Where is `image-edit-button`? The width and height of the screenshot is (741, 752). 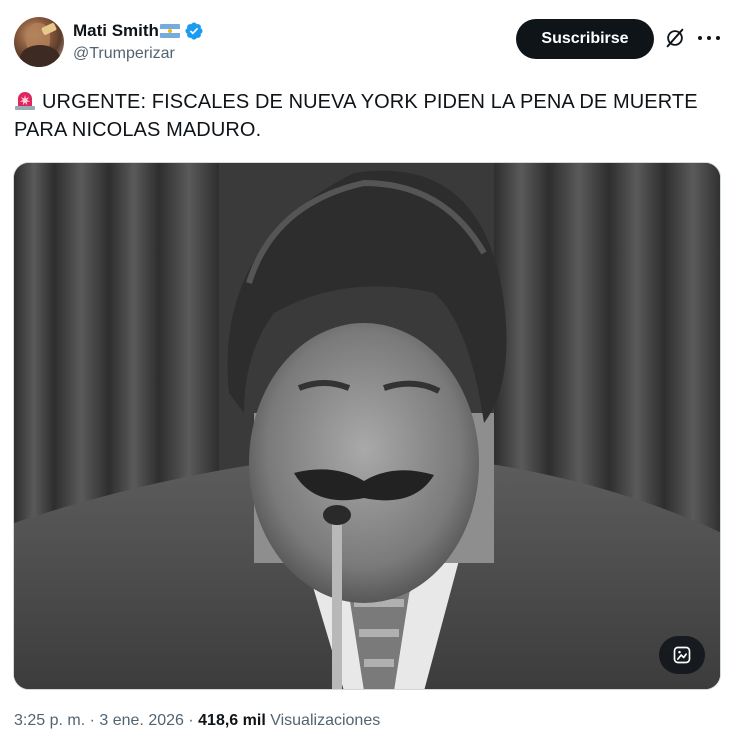 image-edit-button is located at coordinates (682, 655).